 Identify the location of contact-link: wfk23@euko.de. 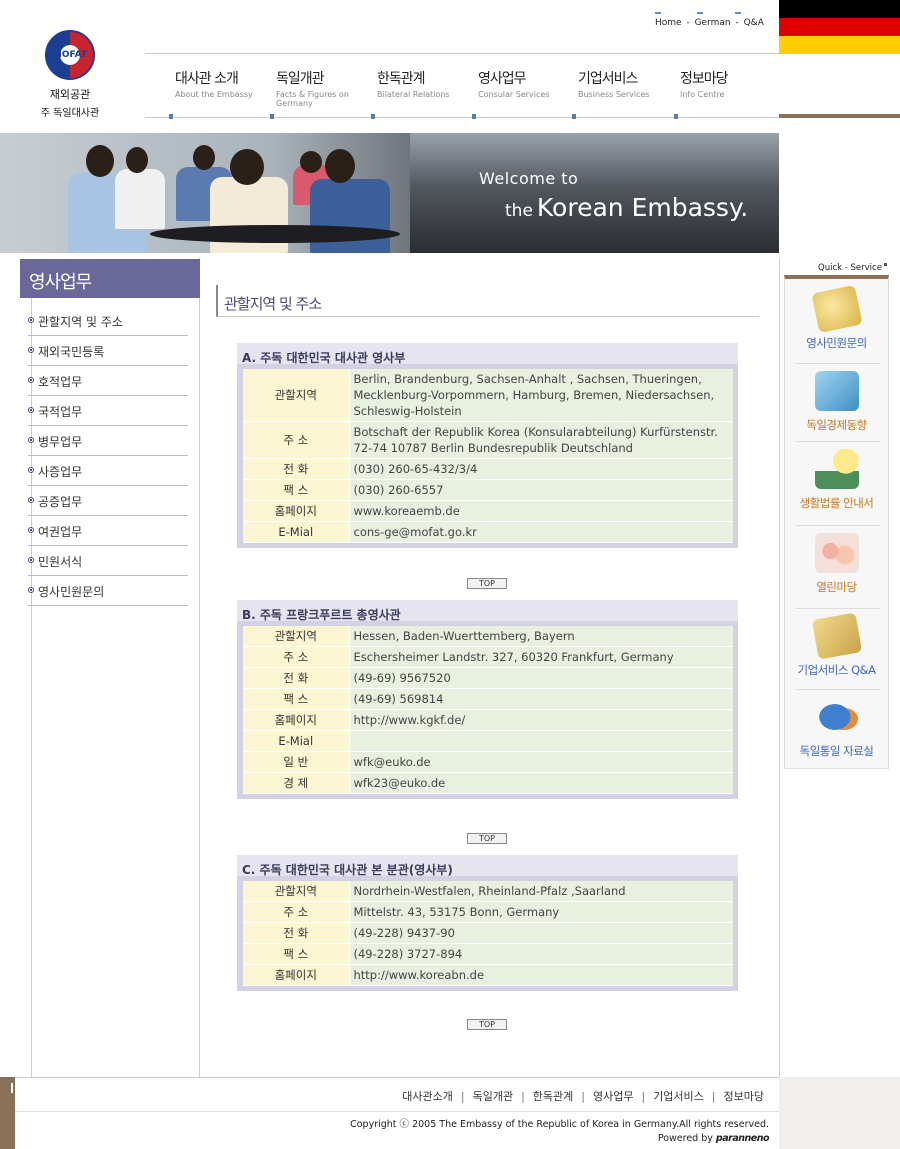
(541, 783).